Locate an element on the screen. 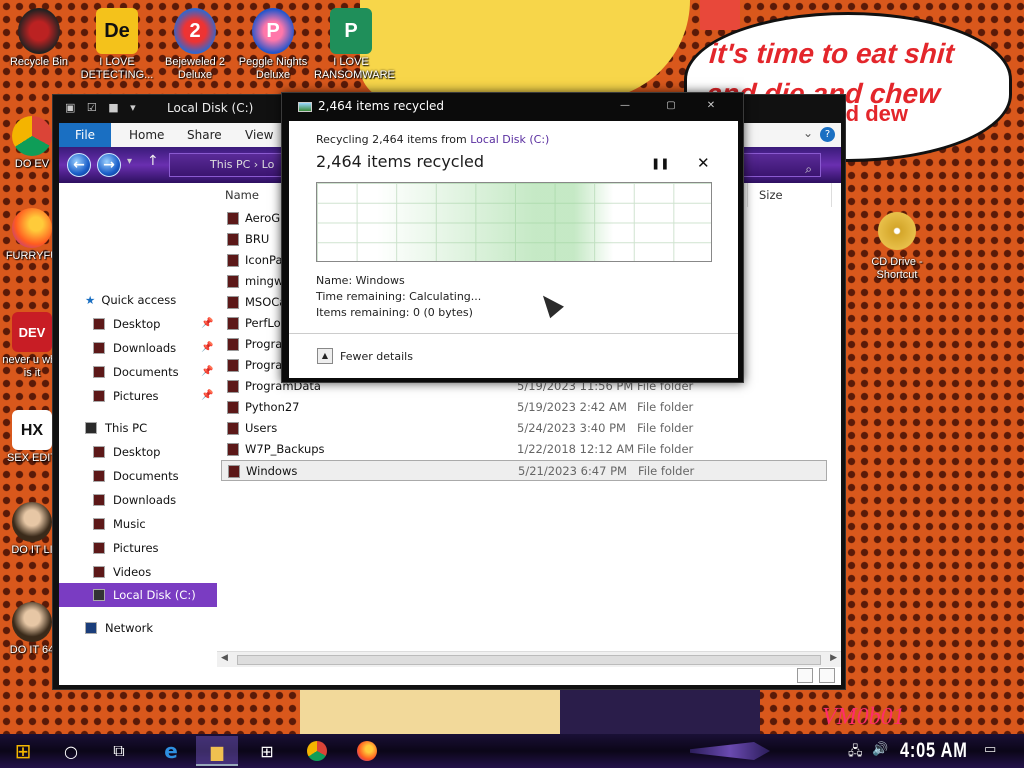 This screenshot has width=1024, height=768. notification-icon: ▭ is located at coordinates (990, 749).